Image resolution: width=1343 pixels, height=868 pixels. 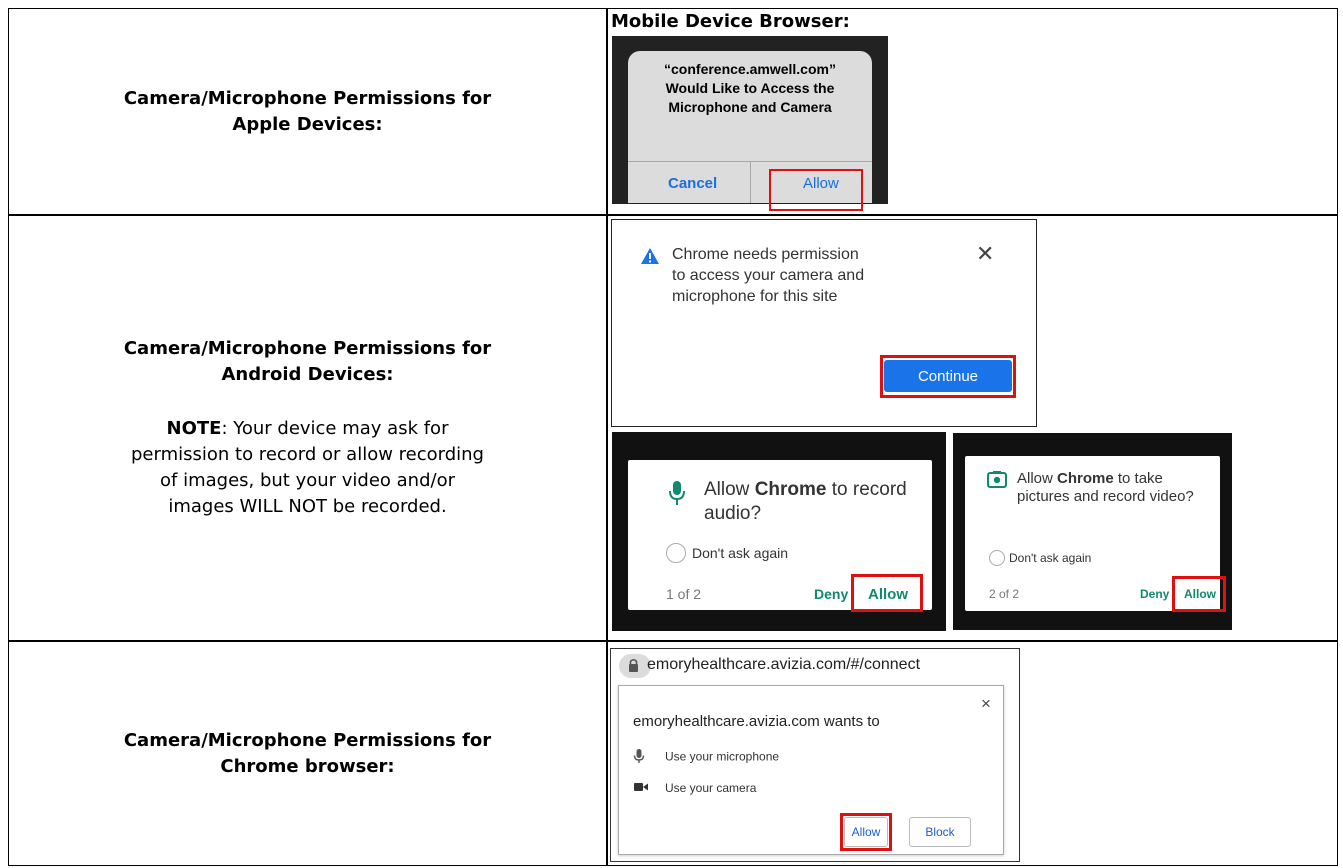 I want to click on warning-icon, so click(x=650, y=256).